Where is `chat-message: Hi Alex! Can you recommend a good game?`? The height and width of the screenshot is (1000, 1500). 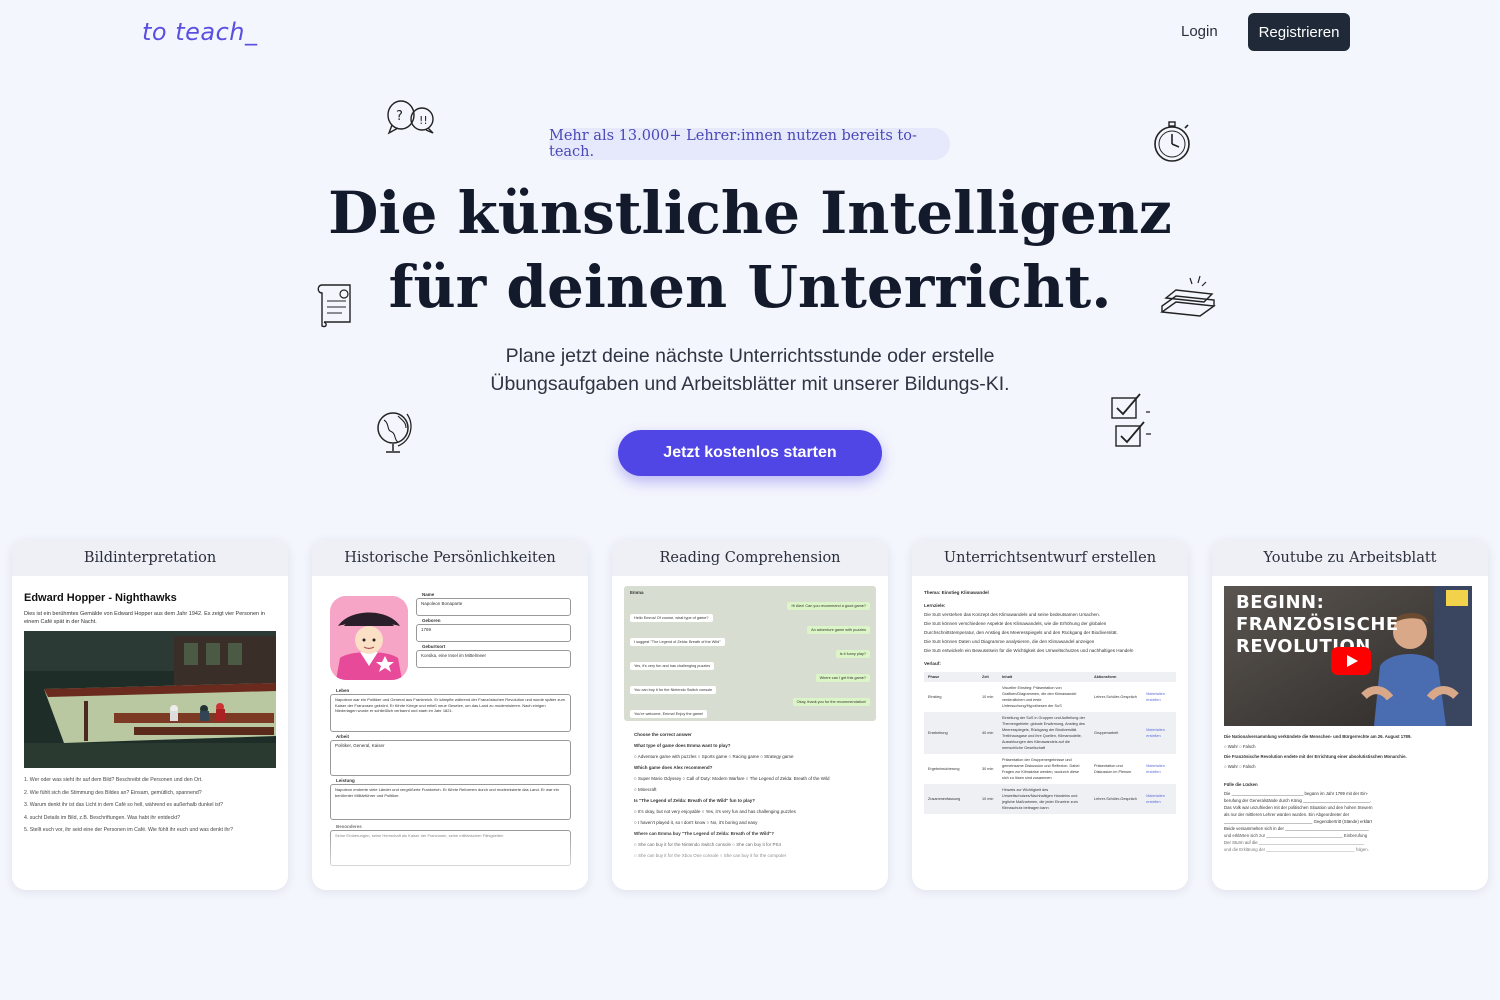
chat-message: Hi Alex! Can you recommend a good game? is located at coordinates (828, 606).